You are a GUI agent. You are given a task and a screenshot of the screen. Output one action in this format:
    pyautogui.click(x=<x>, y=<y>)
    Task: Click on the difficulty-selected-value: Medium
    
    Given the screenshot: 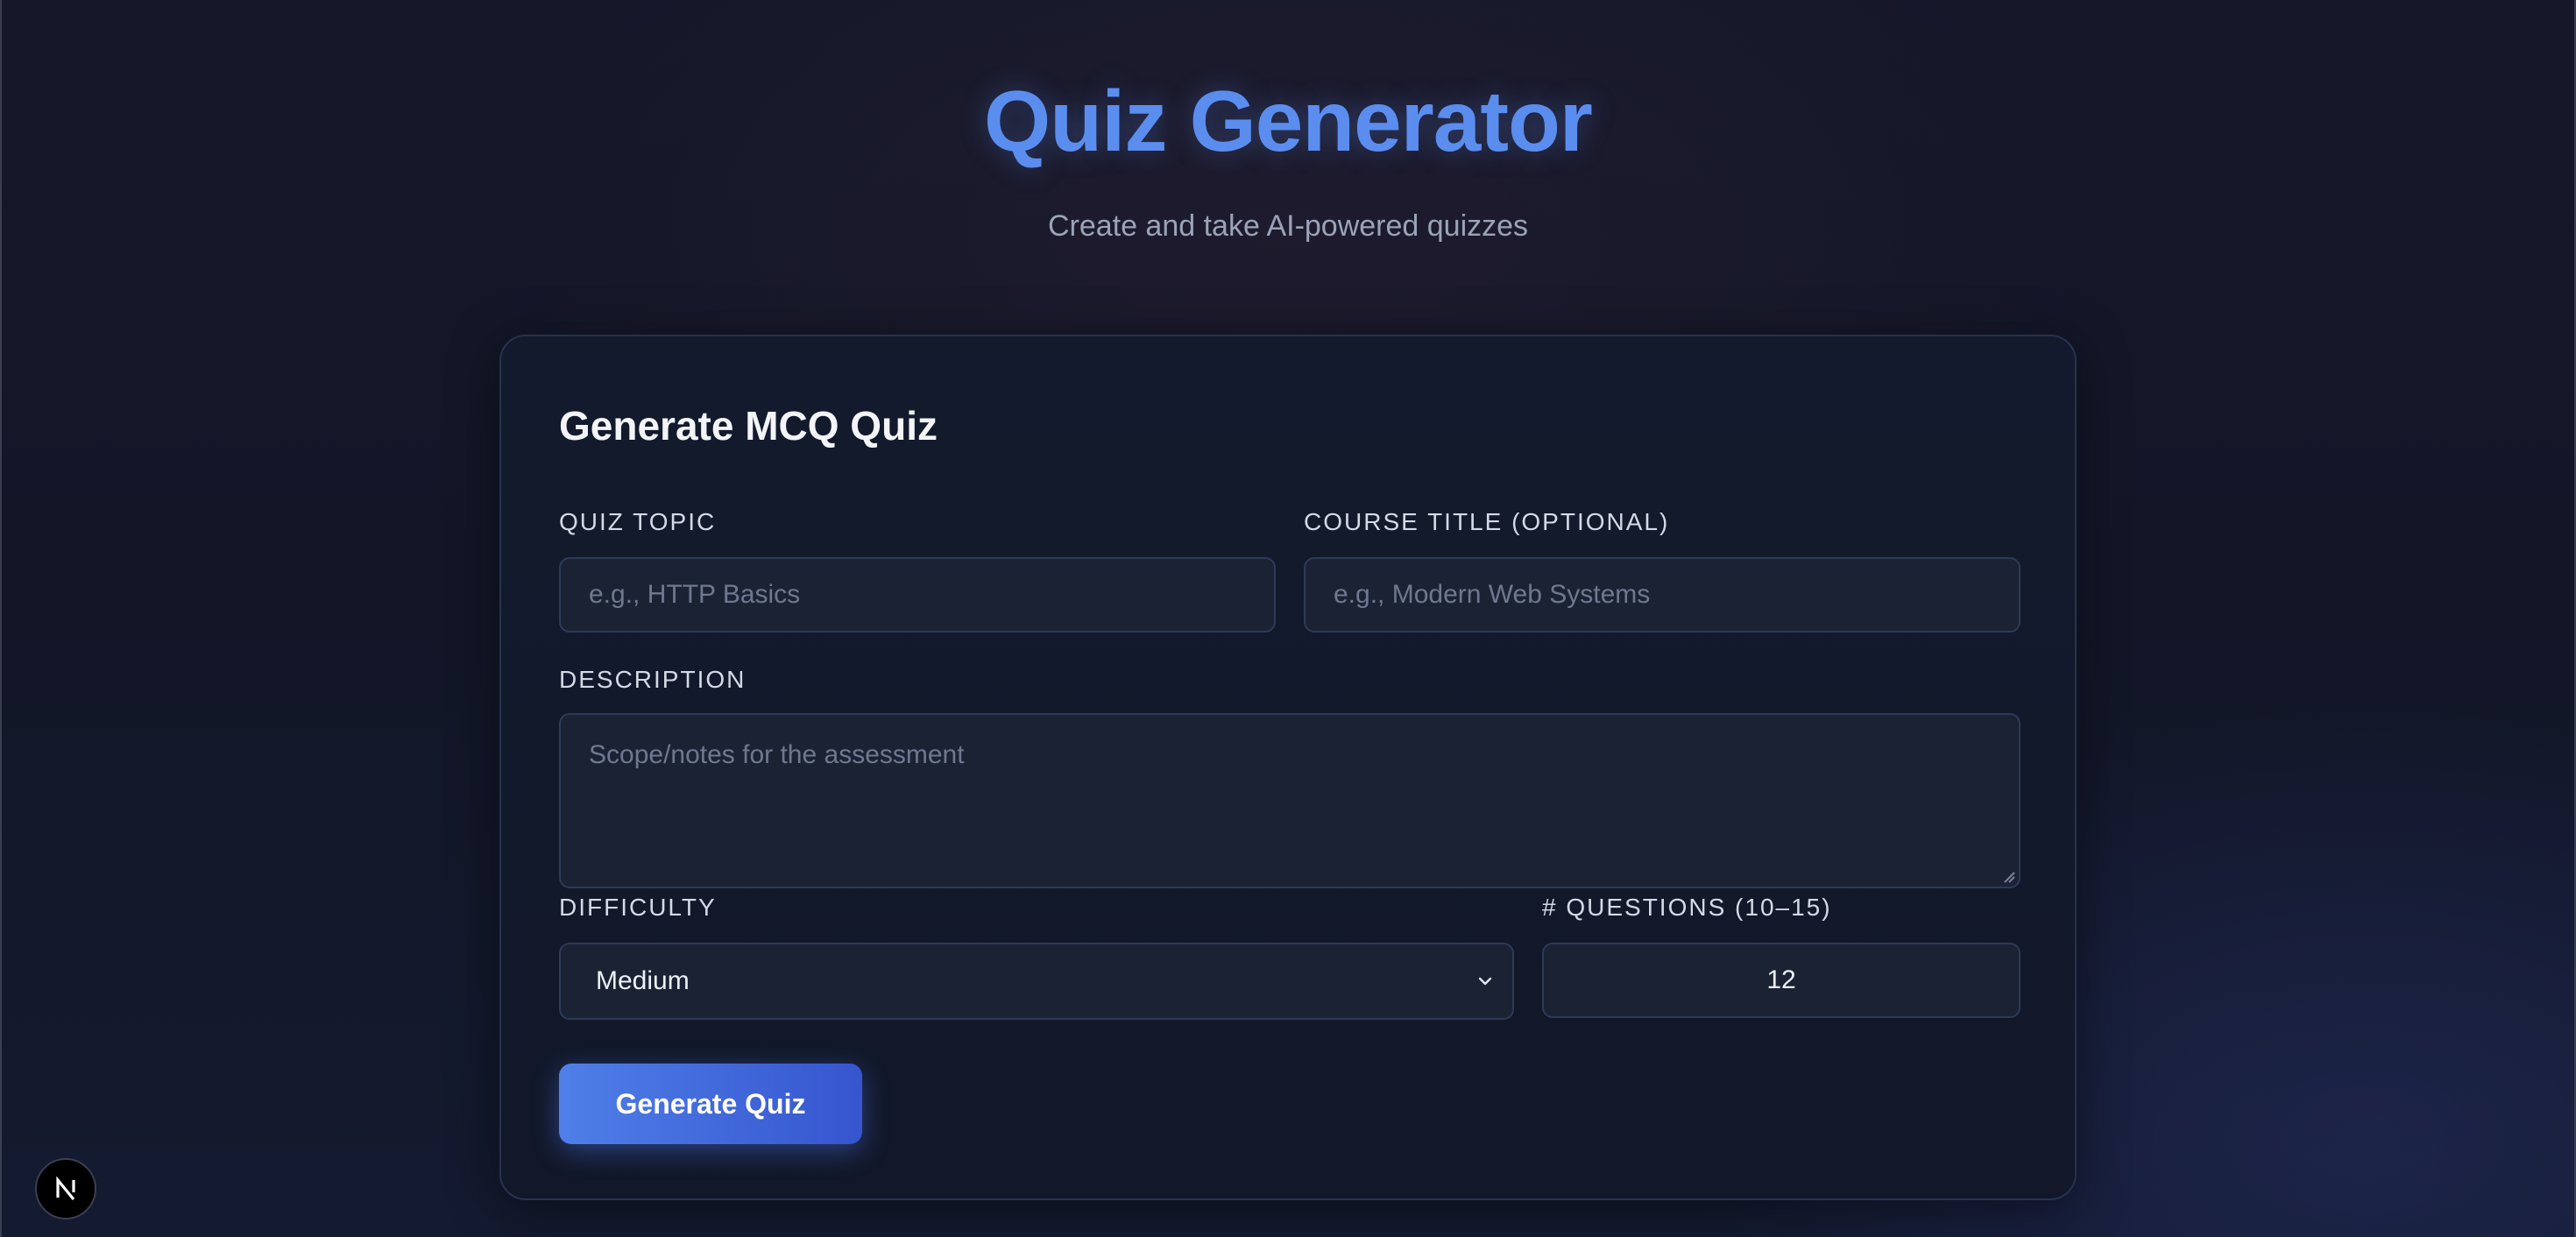 What is the action you would take?
    pyautogui.click(x=643, y=980)
    